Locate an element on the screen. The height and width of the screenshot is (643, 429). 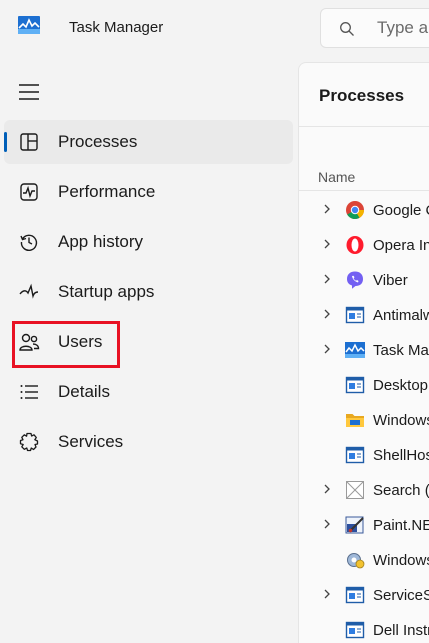
column-header-name: Name is located at coordinates (336, 177).